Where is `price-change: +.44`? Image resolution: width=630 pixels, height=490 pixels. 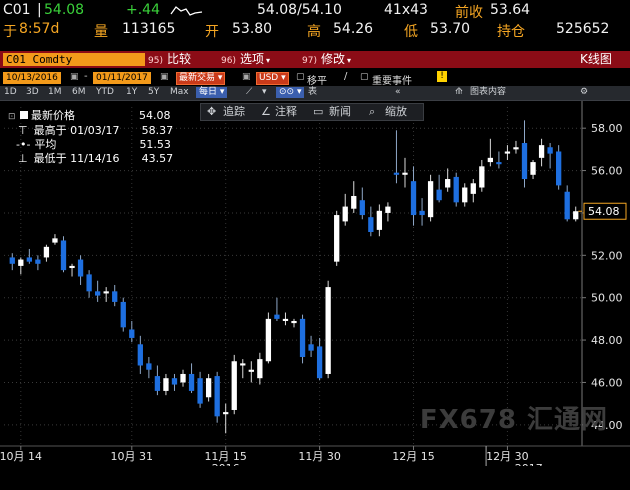
price-change: +.44 is located at coordinates (143, 10).